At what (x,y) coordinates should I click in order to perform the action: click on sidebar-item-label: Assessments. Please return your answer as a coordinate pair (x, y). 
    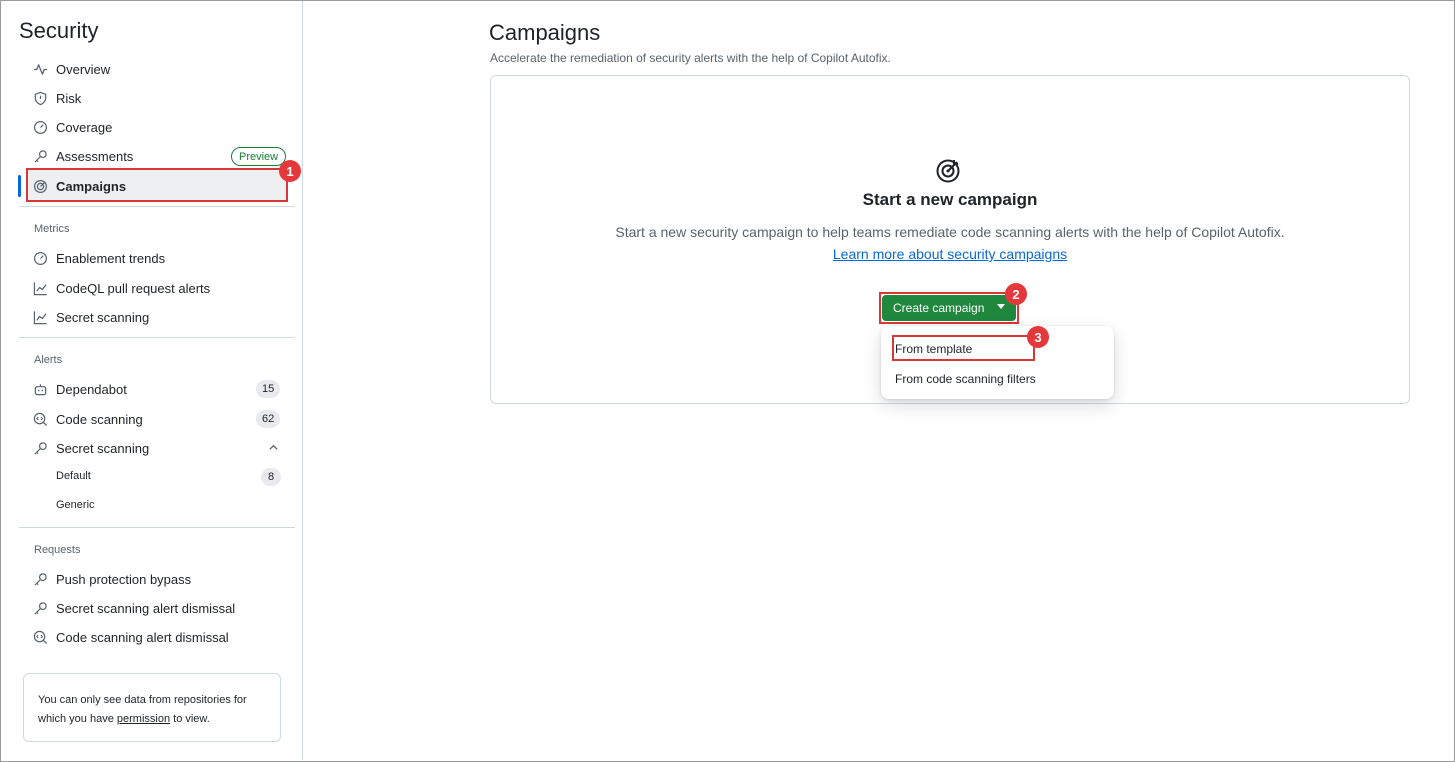
    Looking at the image, I should click on (95, 156).